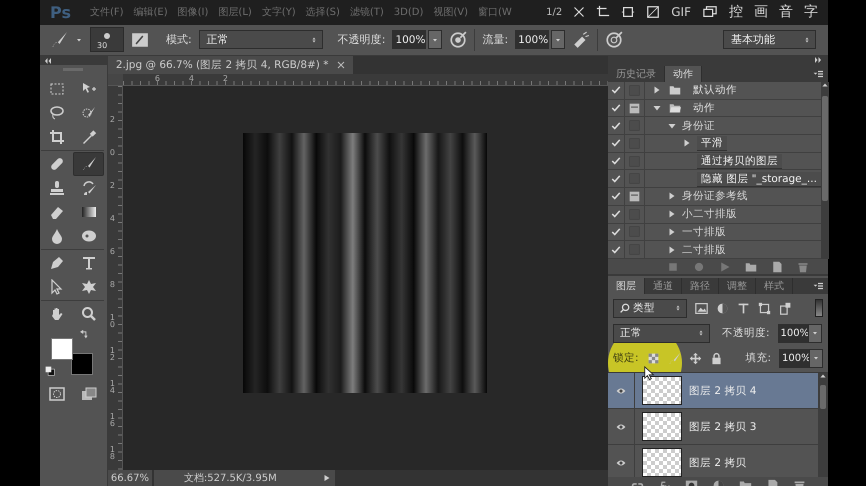  What do you see at coordinates (366, 12) in the screenshot?
I see `menu-item: 滤镜(T)` at bounding box center [366, 12].